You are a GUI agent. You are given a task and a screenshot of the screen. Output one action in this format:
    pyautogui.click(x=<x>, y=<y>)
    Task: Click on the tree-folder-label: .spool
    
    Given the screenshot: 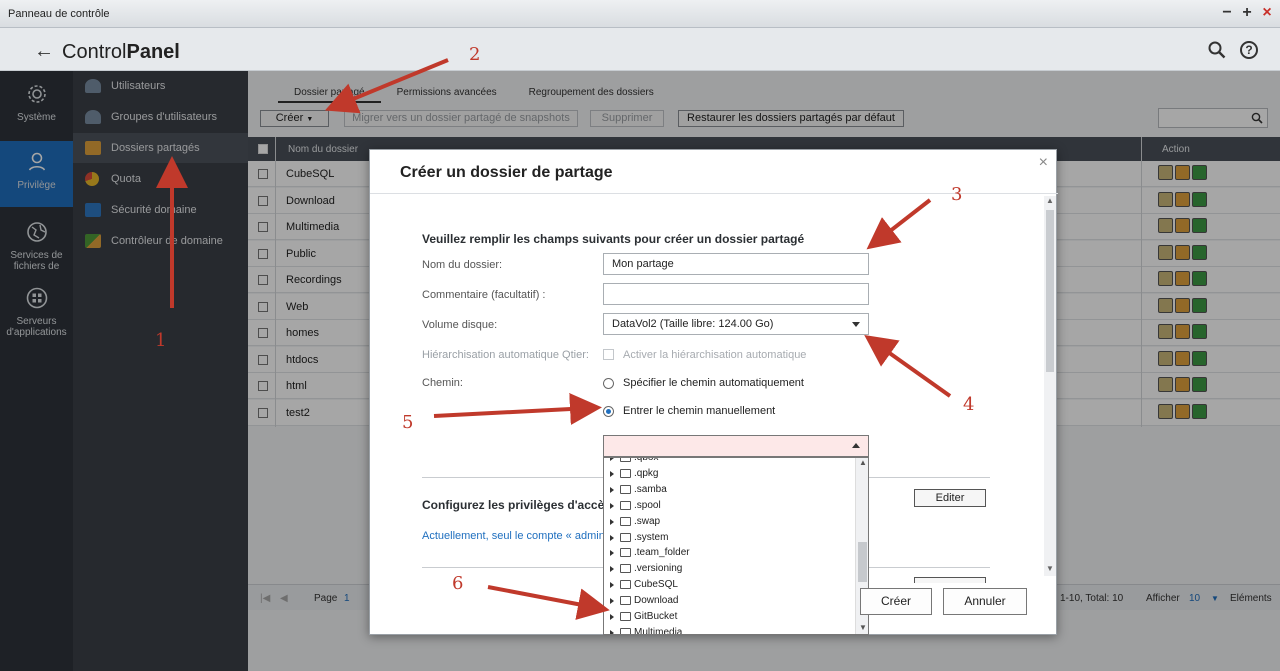 What is the action you would take?
    pyautogui.click(x=647, y=505)
    